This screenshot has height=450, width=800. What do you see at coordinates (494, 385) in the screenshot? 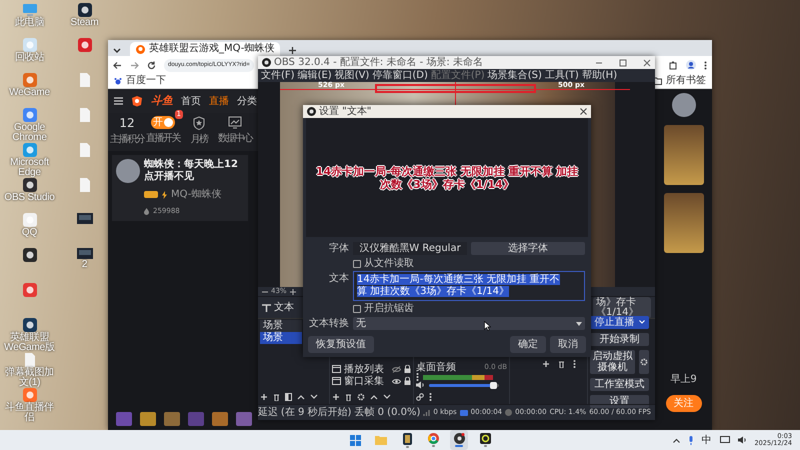
I see `slider-thumb` at bounding box center [494, 385].